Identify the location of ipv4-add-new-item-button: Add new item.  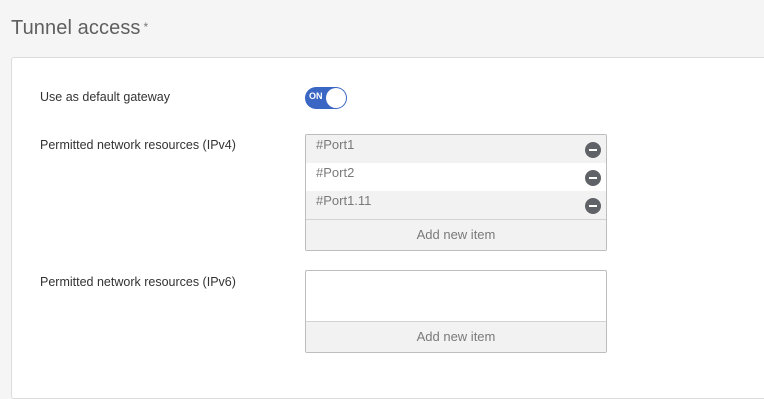
(456, 234).